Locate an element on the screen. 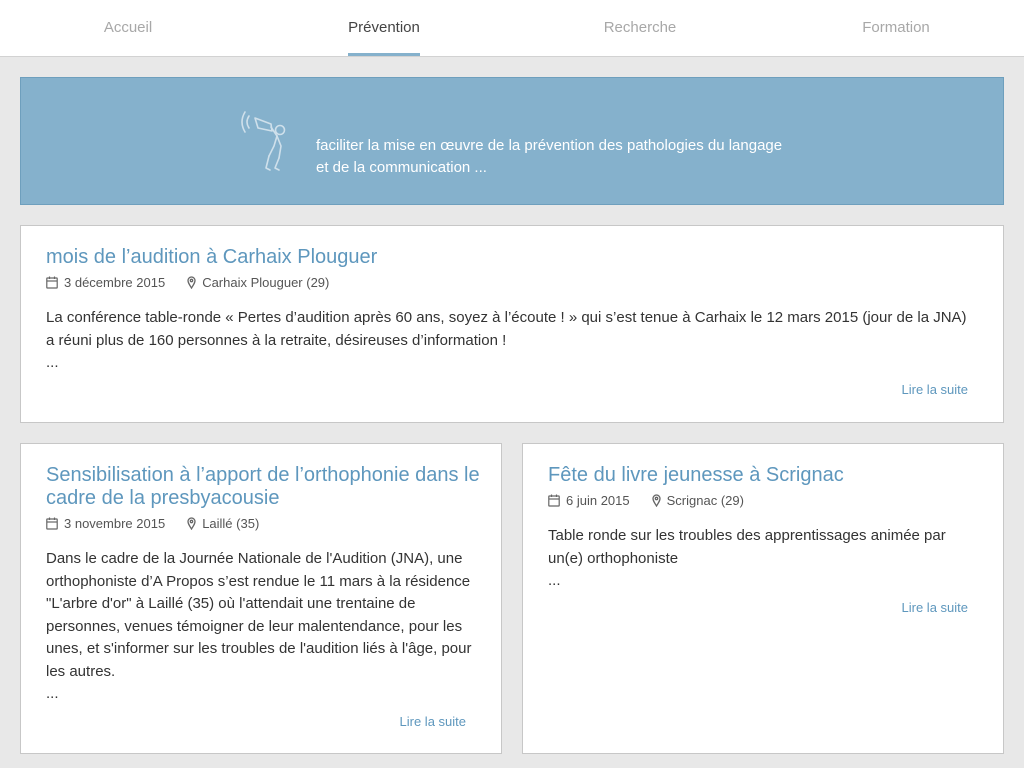  article-date: 3 décembre 2015 is located at coordinates (105, 282).